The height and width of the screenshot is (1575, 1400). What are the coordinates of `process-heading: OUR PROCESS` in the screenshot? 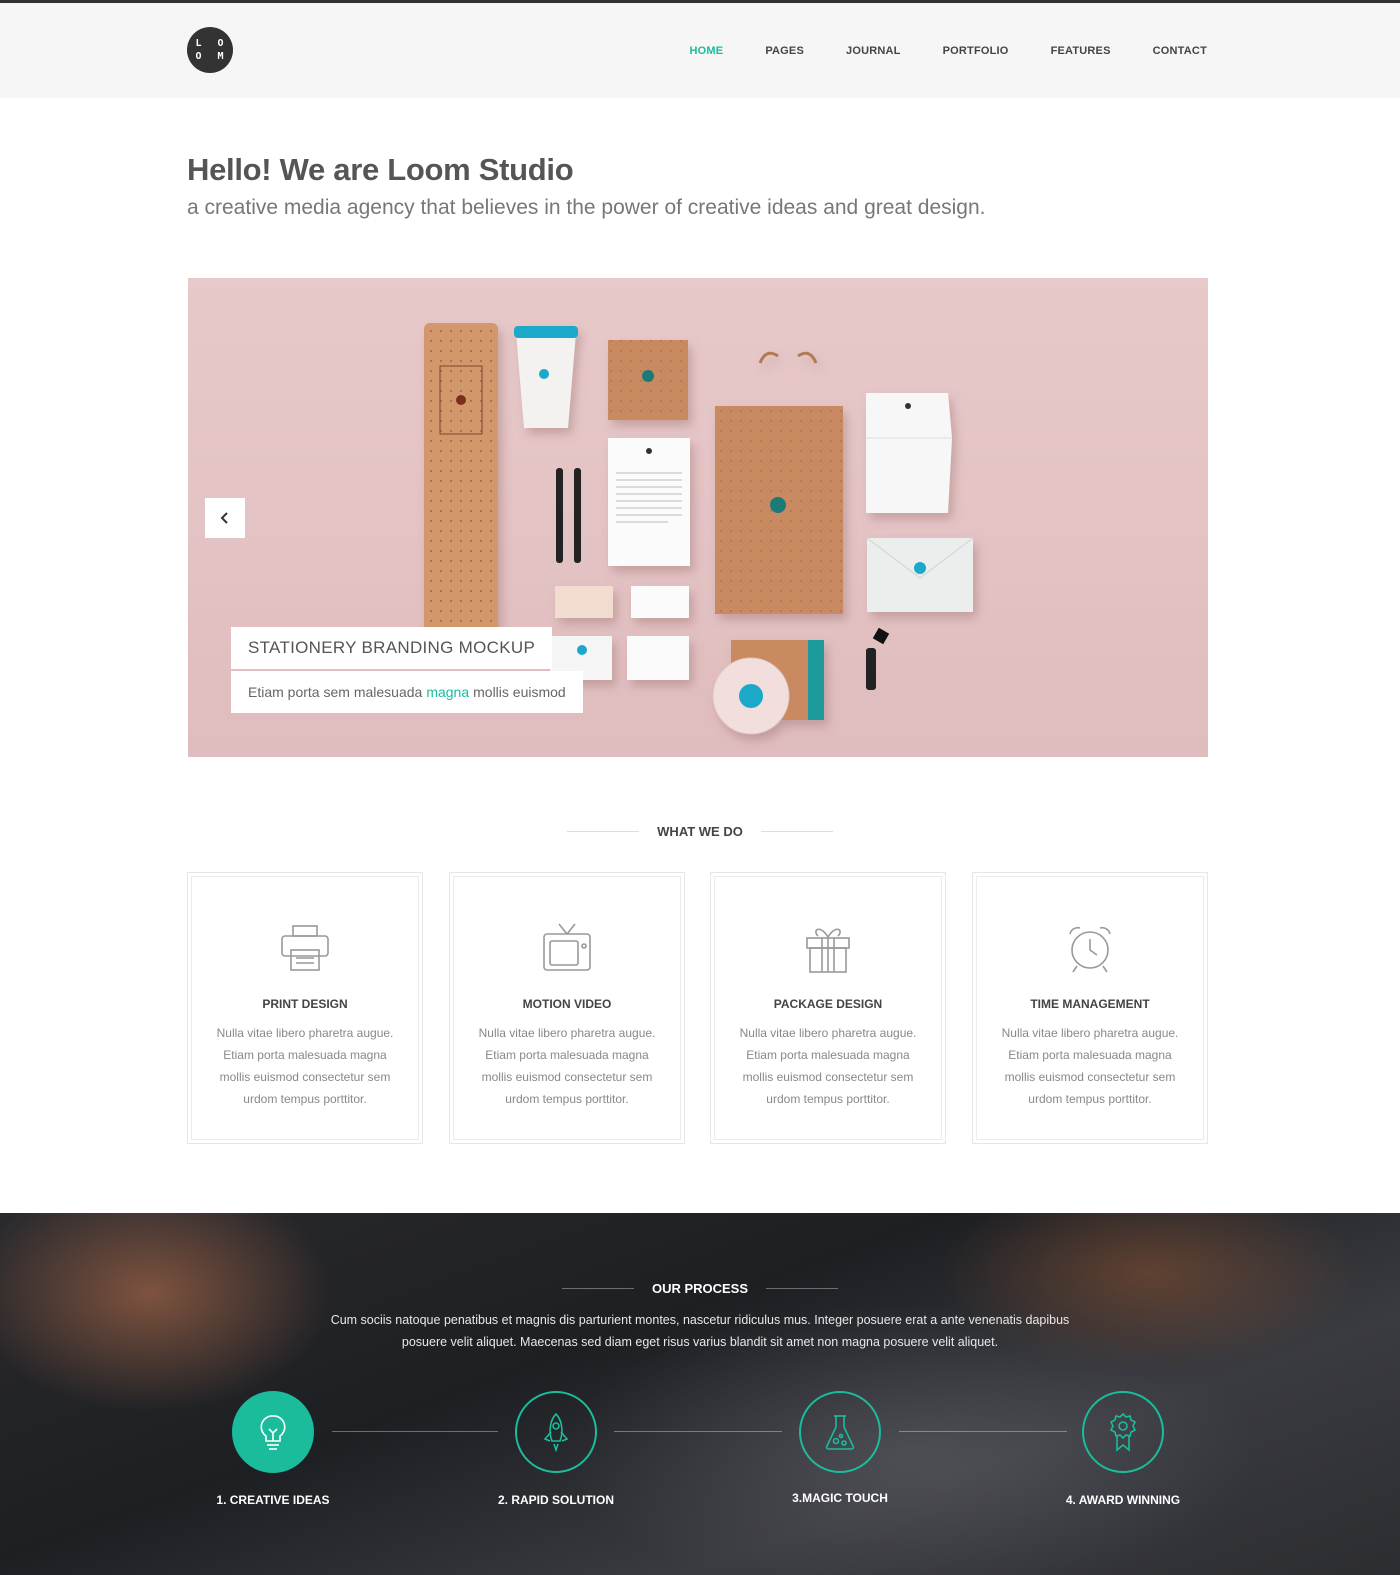 It's located at (700, 1288).